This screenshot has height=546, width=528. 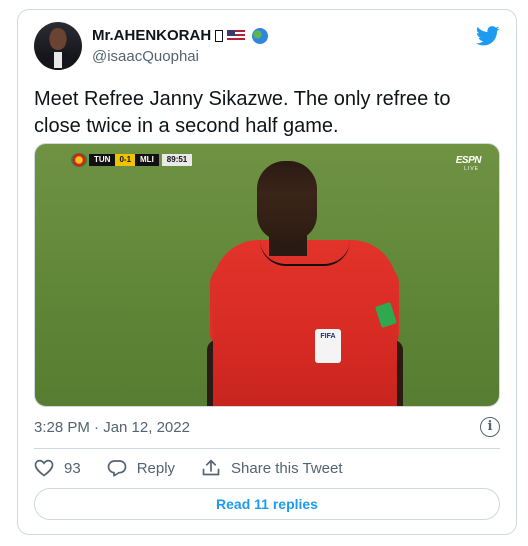 I want to click on tweet-header: Mr.AHENKORAH @isaacQuophai, so click(x=267, y=48).